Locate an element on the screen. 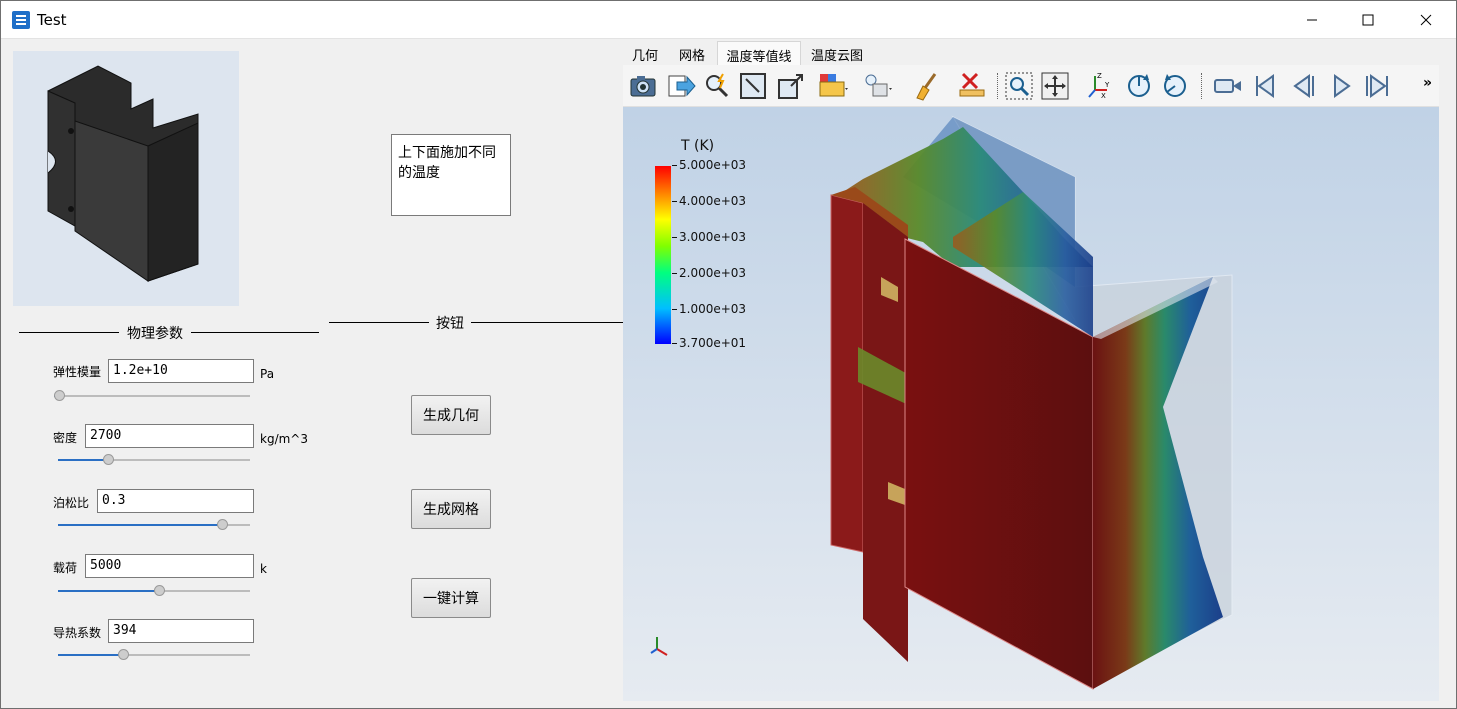  tab-temperature-cloud: 温度云图 is located at coordinates (837, 53).